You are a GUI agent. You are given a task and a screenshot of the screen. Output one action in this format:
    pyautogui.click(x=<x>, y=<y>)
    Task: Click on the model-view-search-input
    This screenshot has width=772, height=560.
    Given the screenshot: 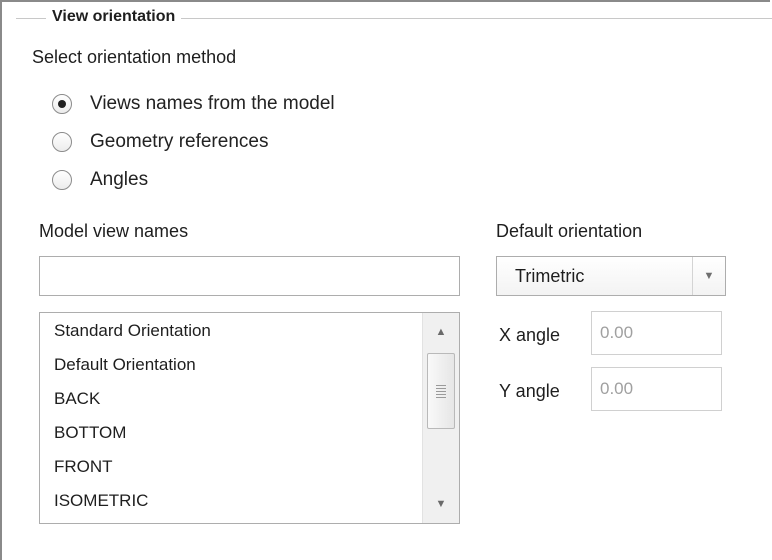 What is the action you would take?
    pyautogui.click(x=249, y=276)
    